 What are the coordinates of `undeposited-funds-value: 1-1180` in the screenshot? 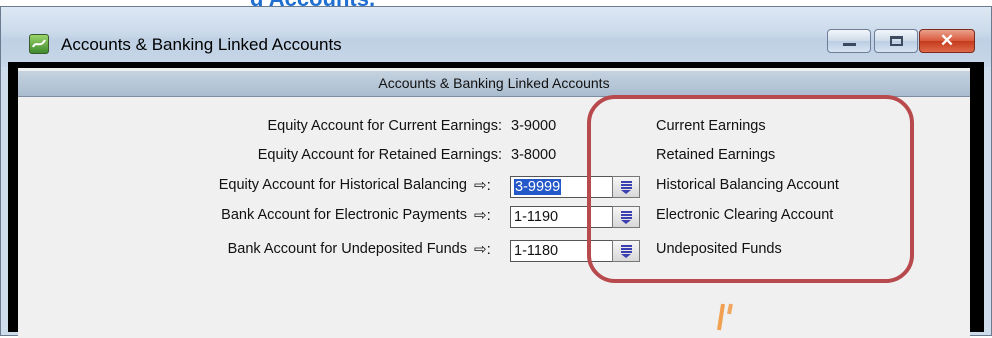 It's located at (536, 251).